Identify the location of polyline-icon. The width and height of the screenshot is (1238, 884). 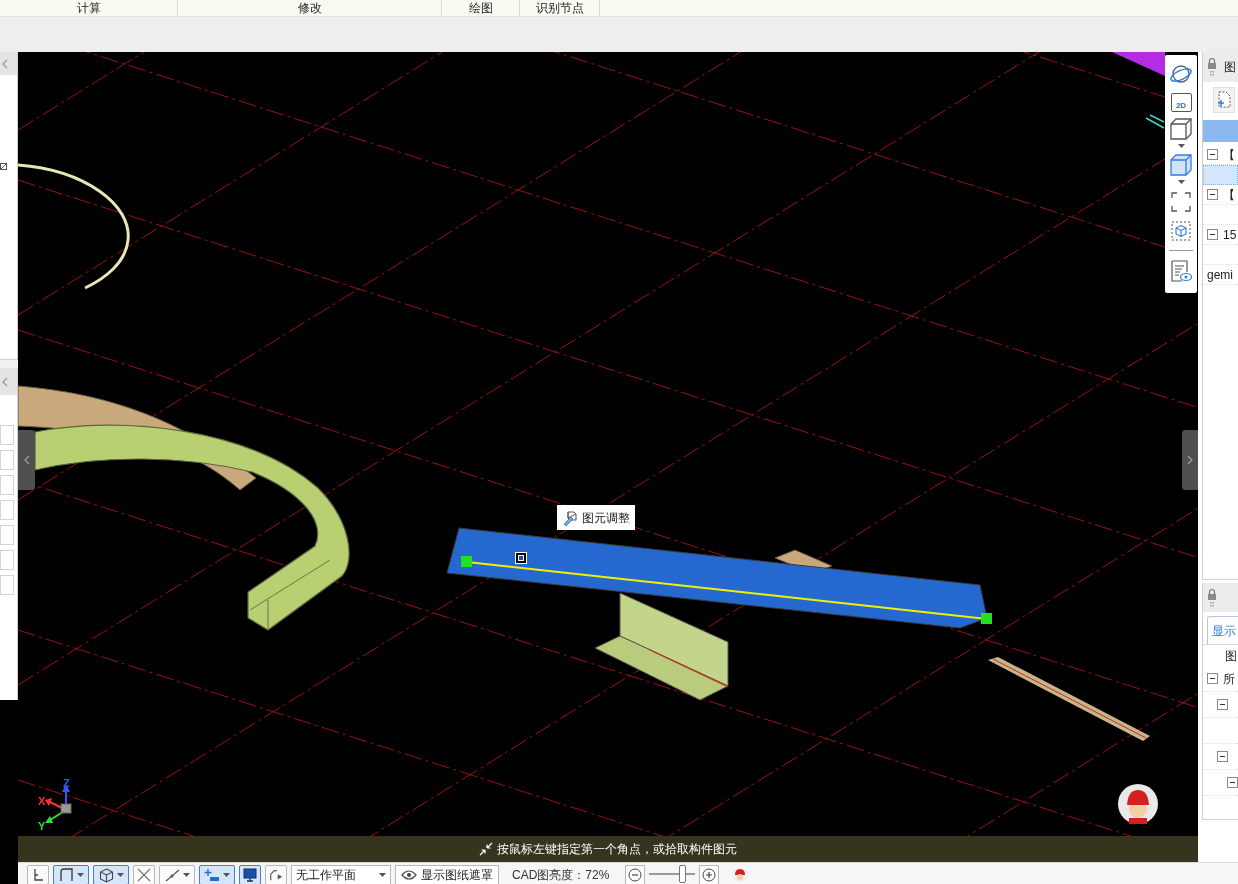
(276, 875).